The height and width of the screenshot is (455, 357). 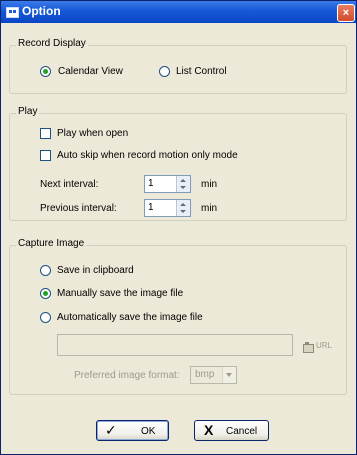 What do you see at coordinates (242, 431) in the screenshot?
I see `cancel-label: Cancel` at bounding box center [242, 431].